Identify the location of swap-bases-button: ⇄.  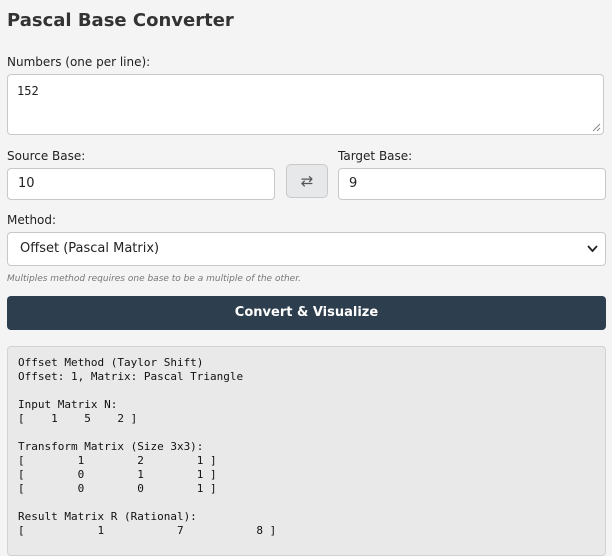
(307, 181).